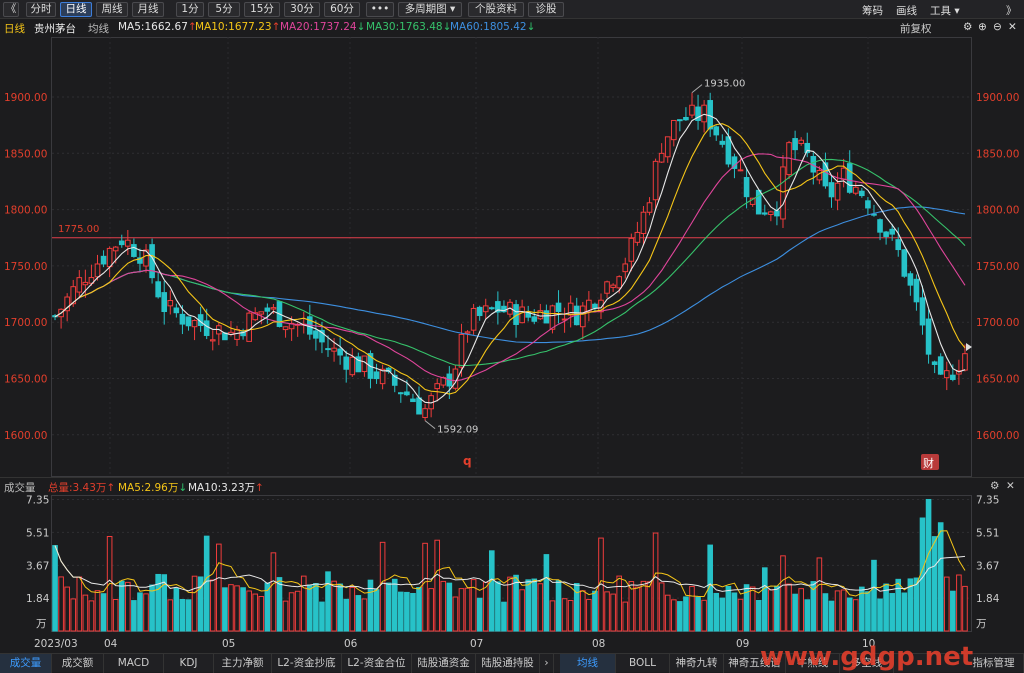 Image resolution: width=1024 pixels, height=673 pixels. What do you see at coordinates (997, 27) in the screenshot?
I see `remove-icon: ⊖` at bounding box center [997, 27].